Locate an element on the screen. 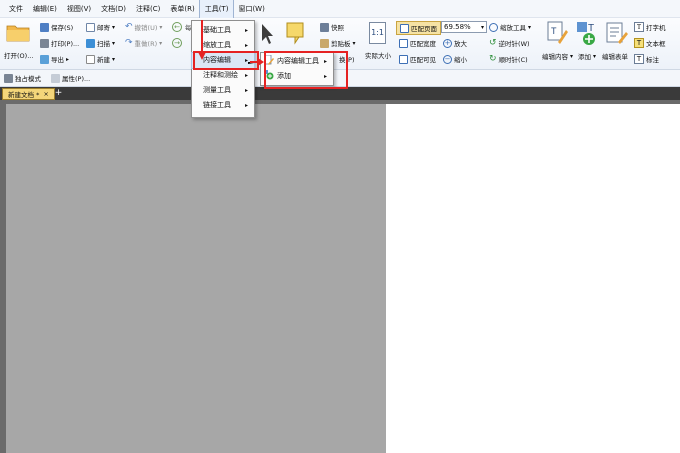 The width and height of the screenshot is (680, 453). add-button: 添加 ▾ is located at coordinates (587, 56).